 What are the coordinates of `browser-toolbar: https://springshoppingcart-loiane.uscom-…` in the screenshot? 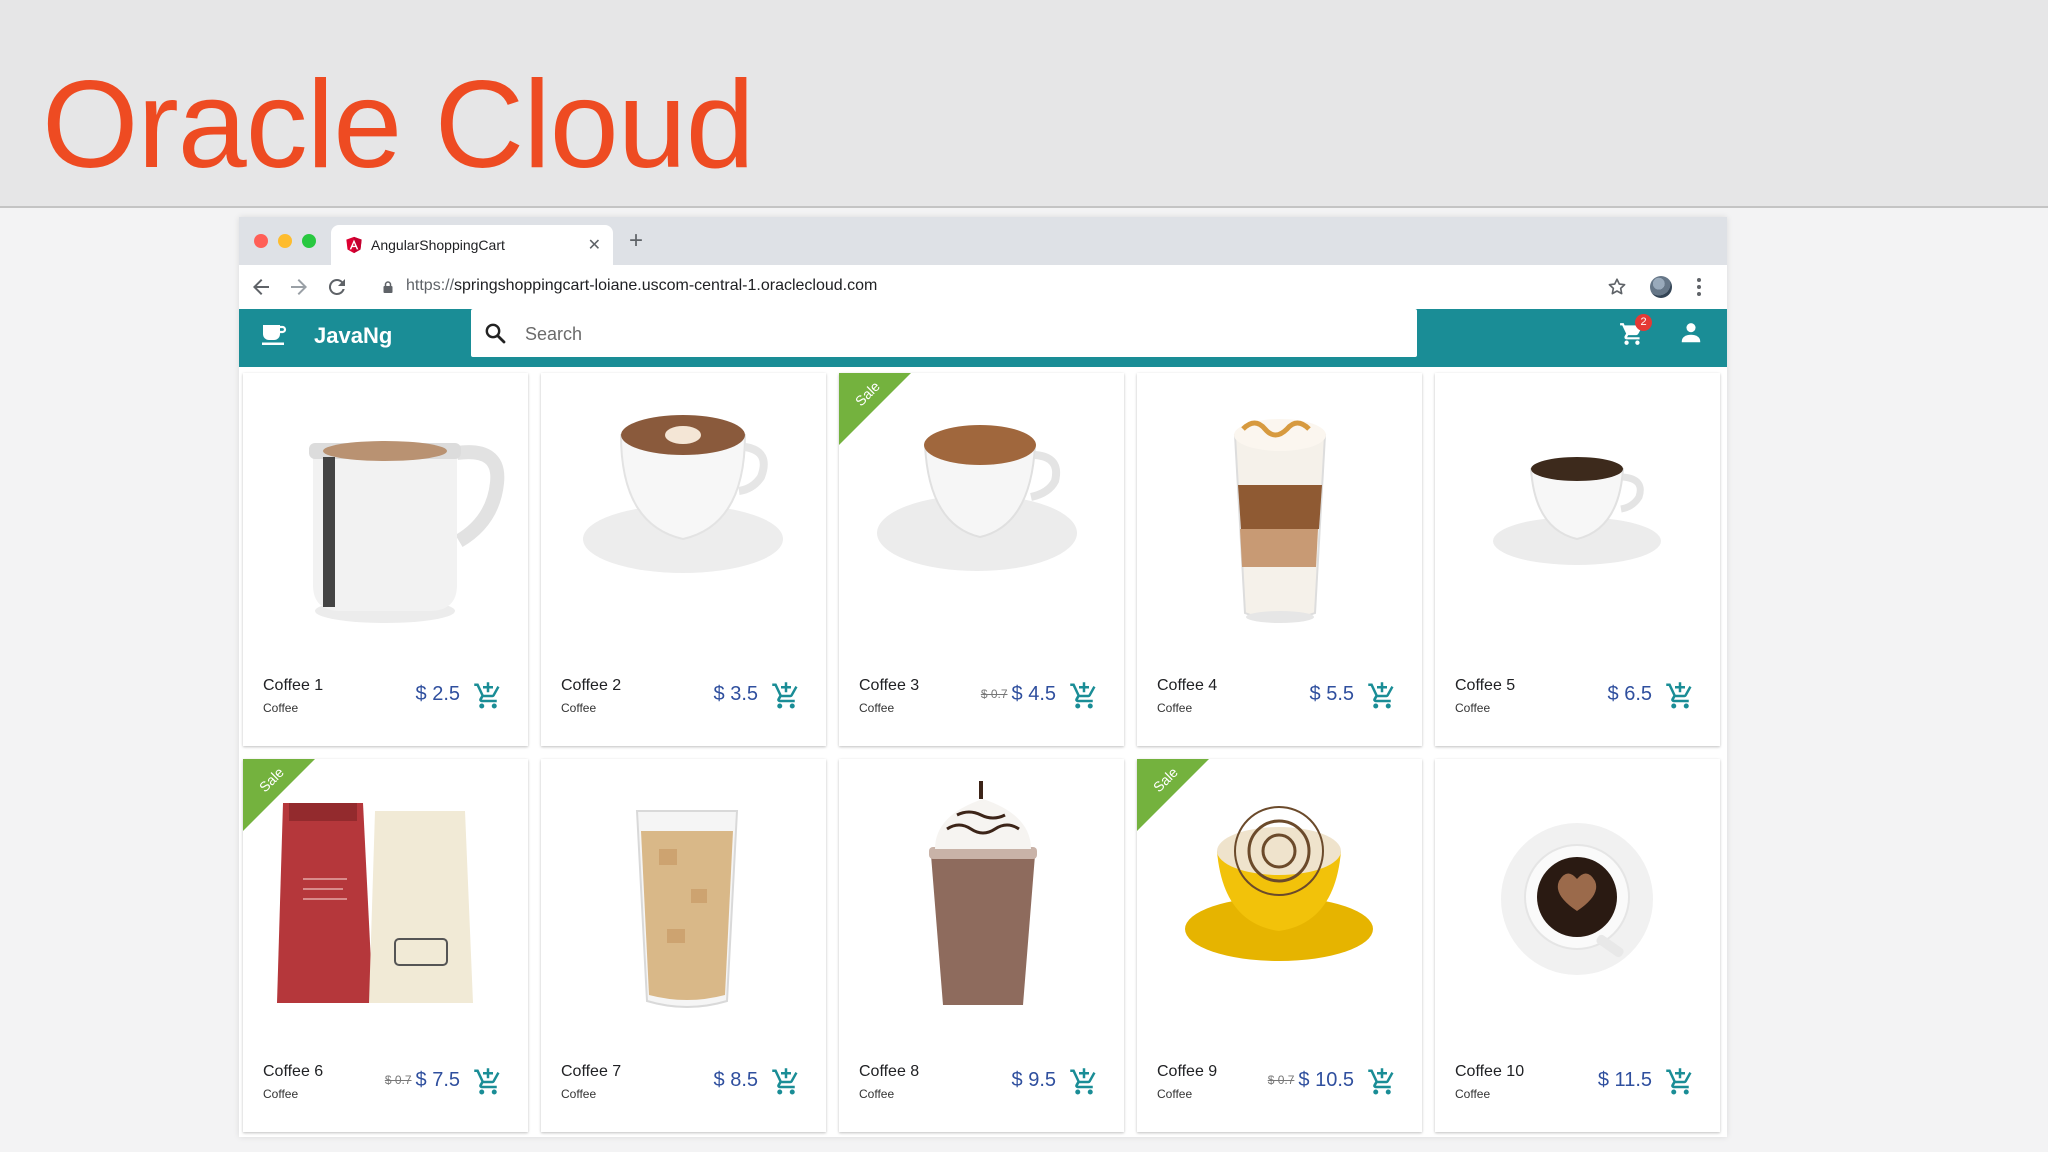 It's located at (983, 287).